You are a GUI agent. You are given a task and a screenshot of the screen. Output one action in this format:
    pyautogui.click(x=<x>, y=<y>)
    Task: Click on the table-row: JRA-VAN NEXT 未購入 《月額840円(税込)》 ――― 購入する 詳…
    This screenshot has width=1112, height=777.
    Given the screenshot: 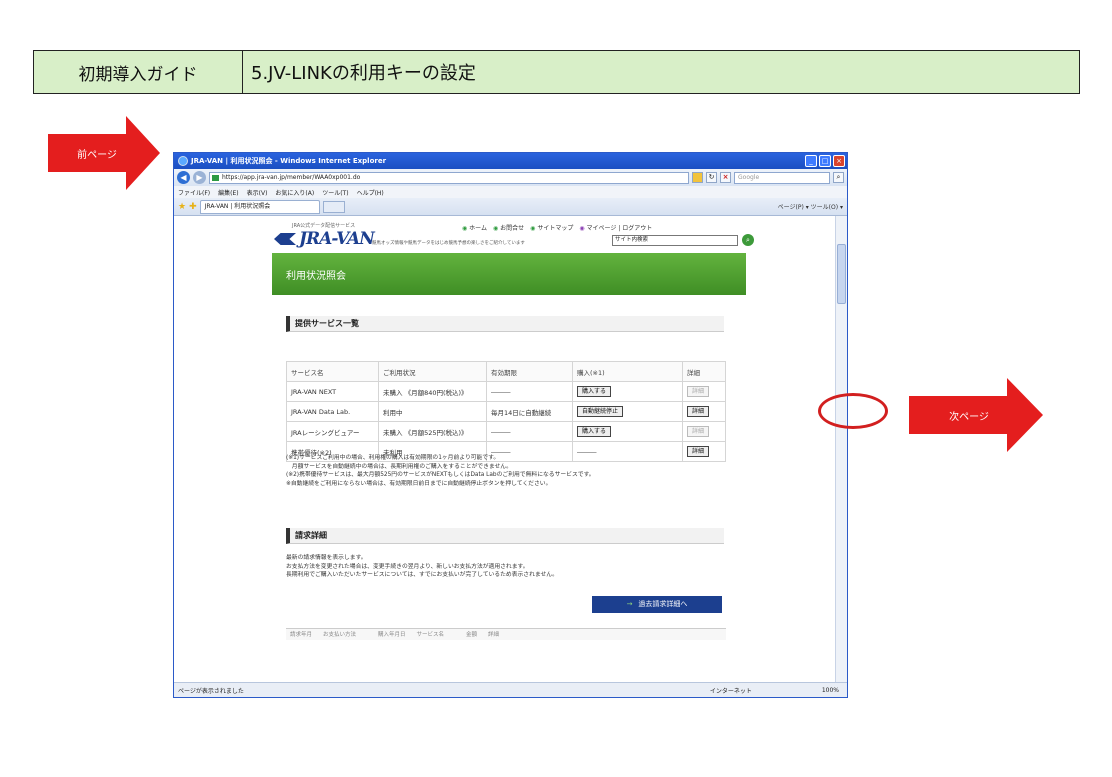 What is the action you would take?
    pyautogui.click(x=506, y=391)
    